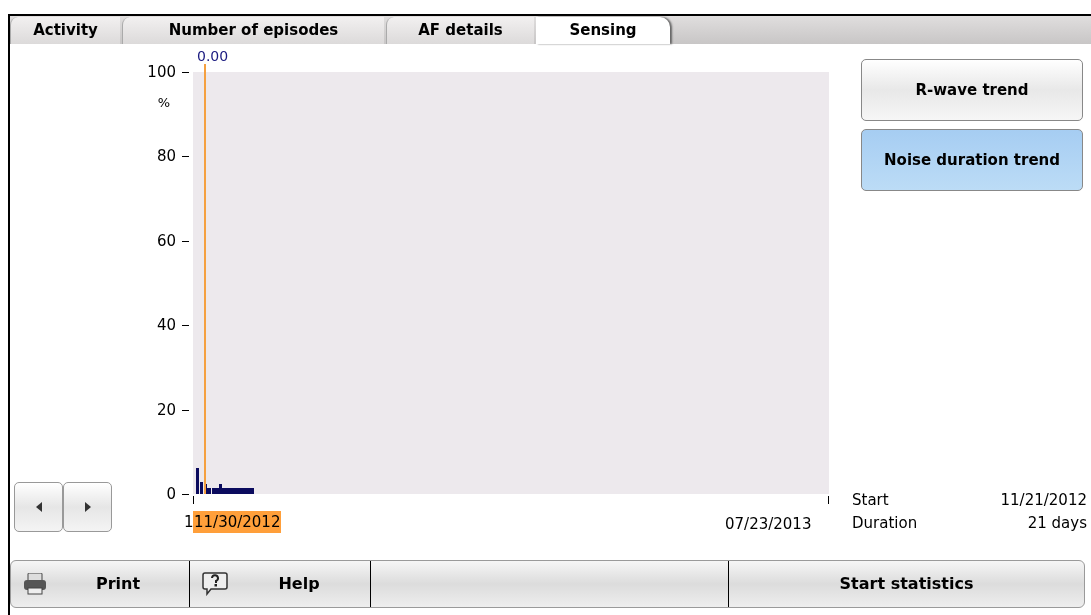  What do you see at coordinates (161, 72) in the screenshot?
I see `axis-label: 100` at bounding box center [161, 72].